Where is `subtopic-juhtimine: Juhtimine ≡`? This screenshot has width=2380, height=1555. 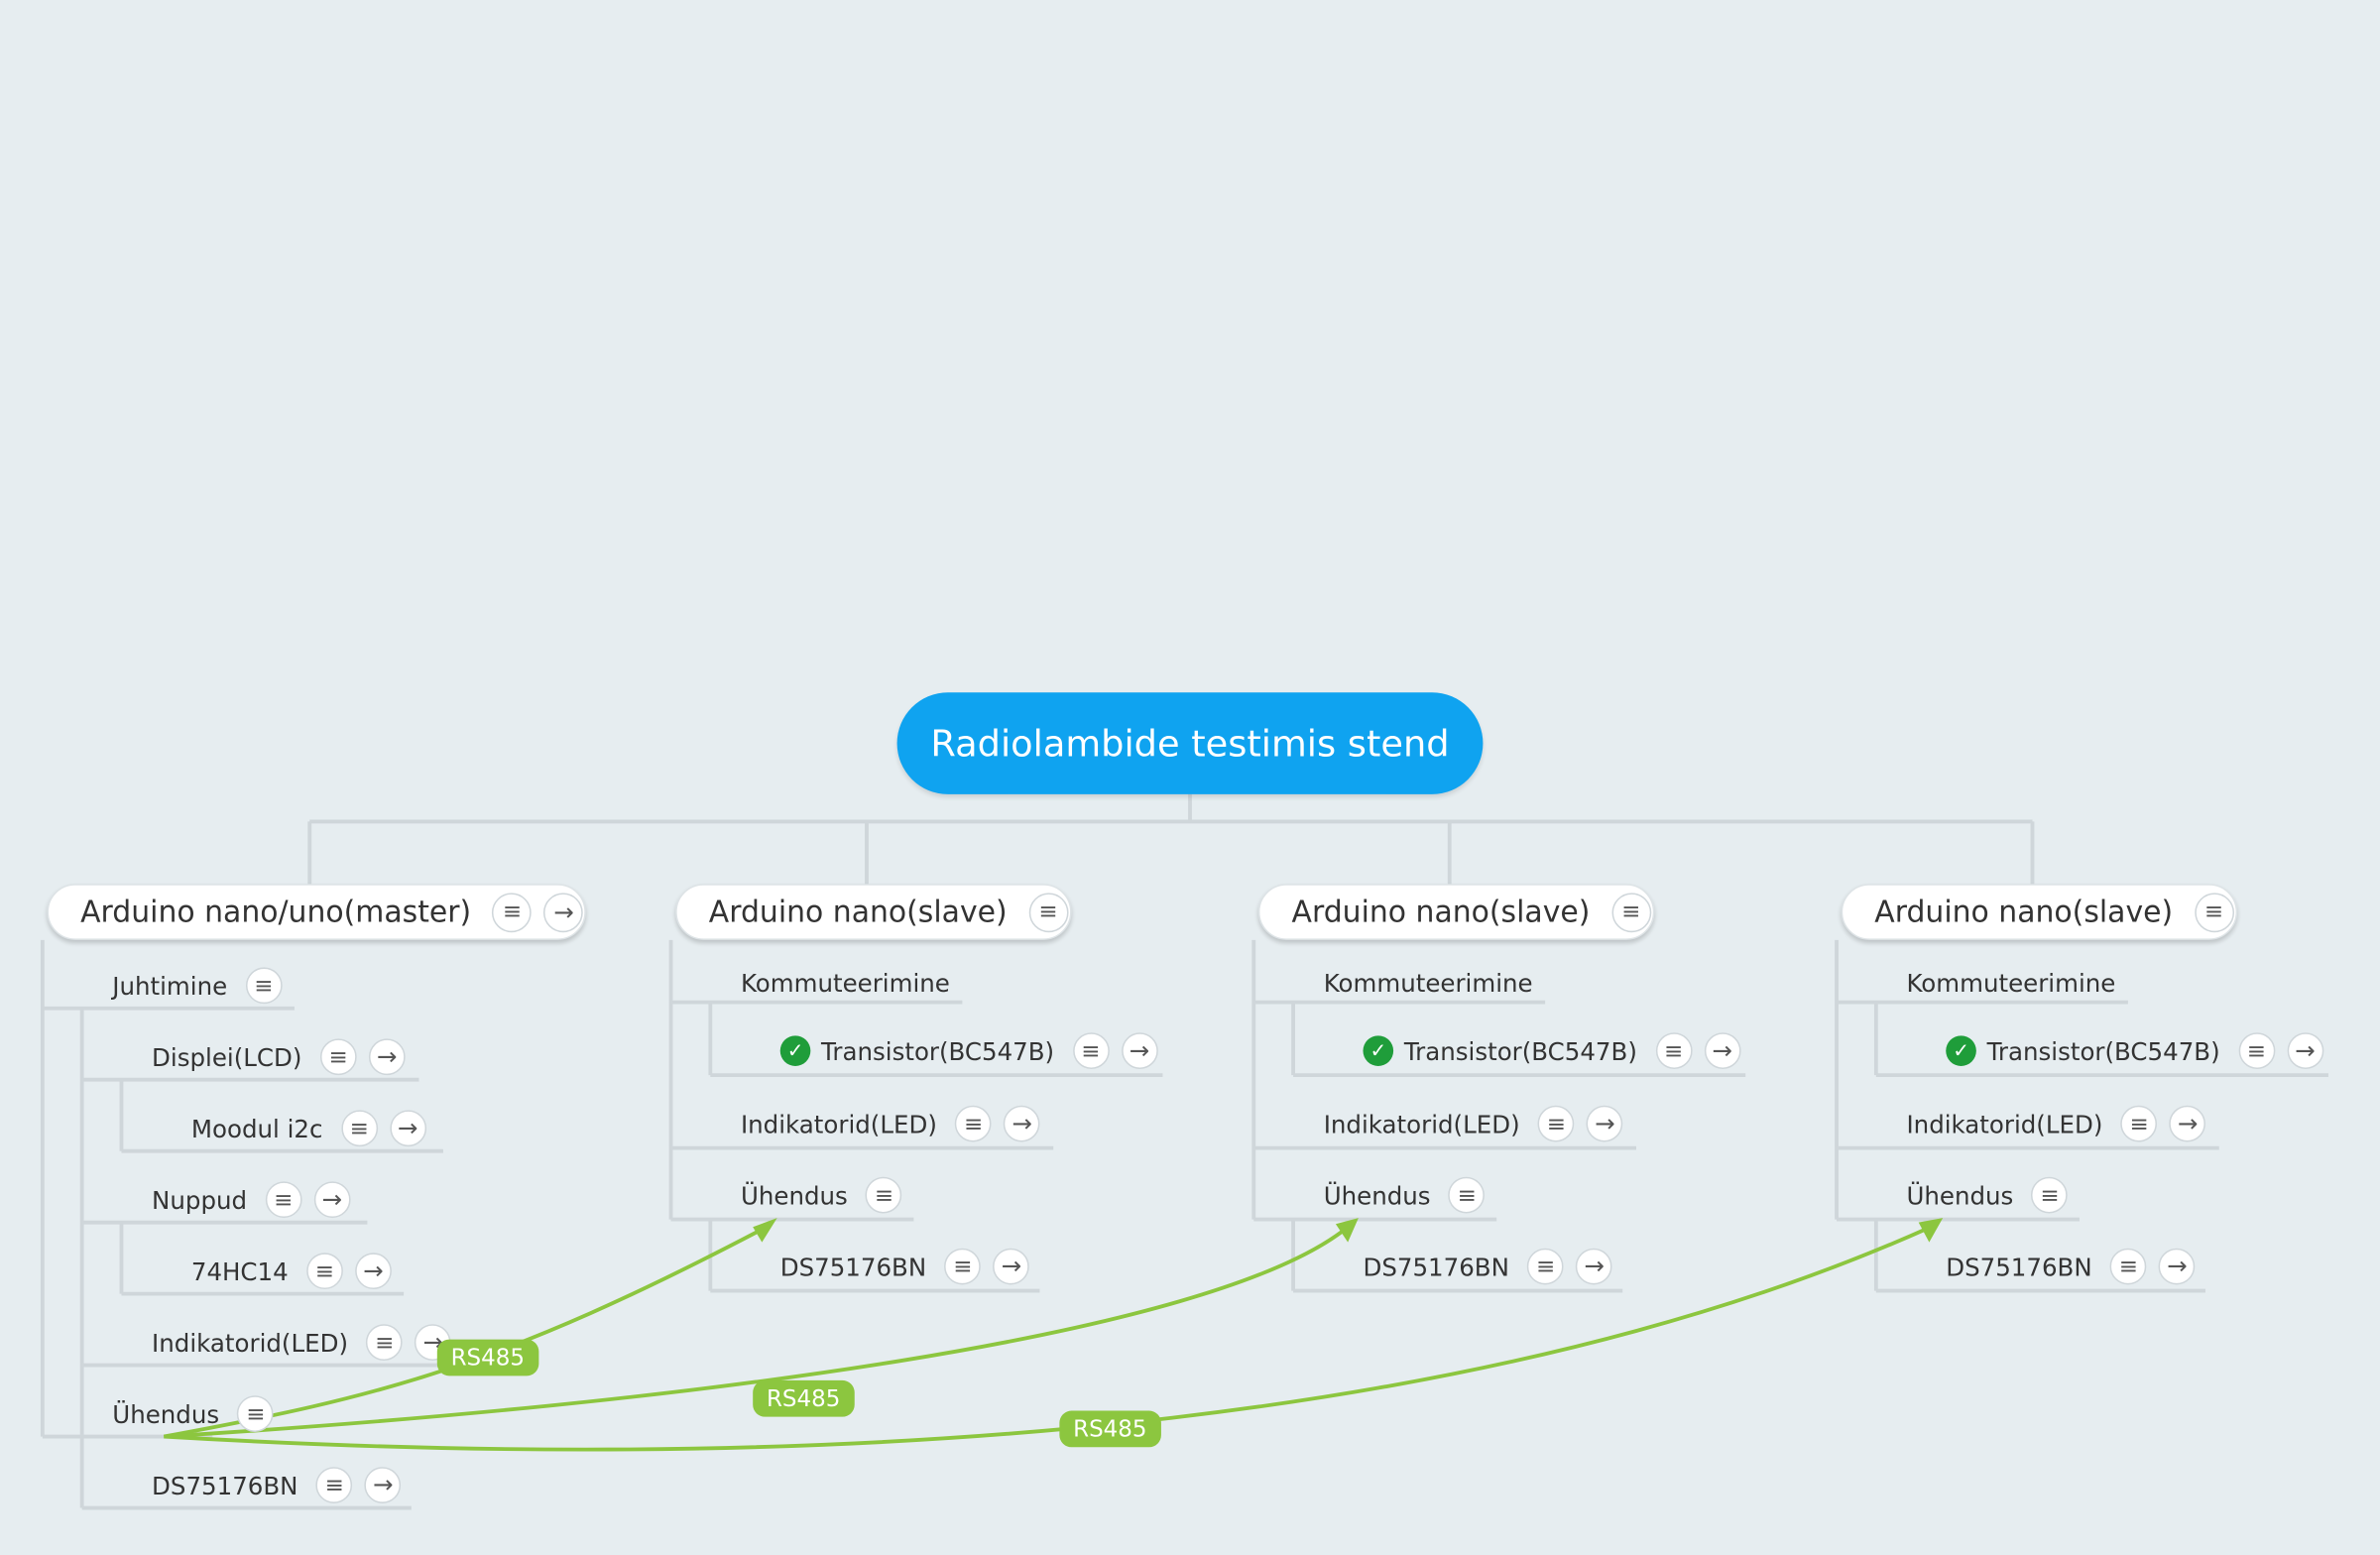 subtopic-juhtimine: Juhtimine ≡ is located at coordinates (197, 986).